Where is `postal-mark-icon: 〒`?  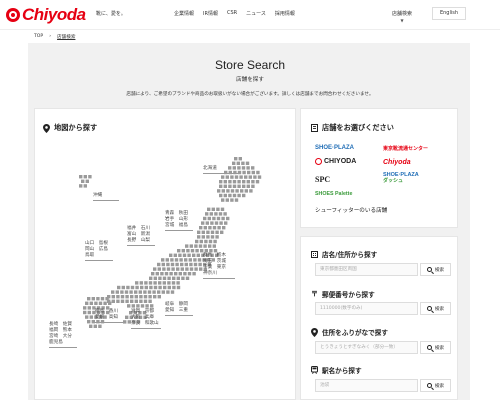 postal-mark-icon: 〒 is located at coordinates (314, 294).